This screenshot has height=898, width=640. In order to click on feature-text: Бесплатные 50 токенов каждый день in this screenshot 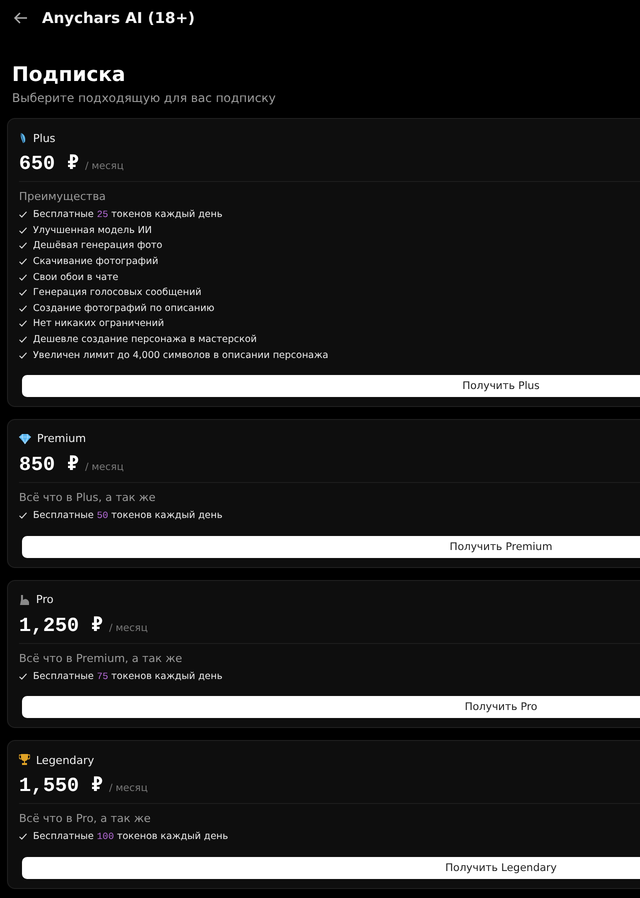, I will do `click(127, 516)`.